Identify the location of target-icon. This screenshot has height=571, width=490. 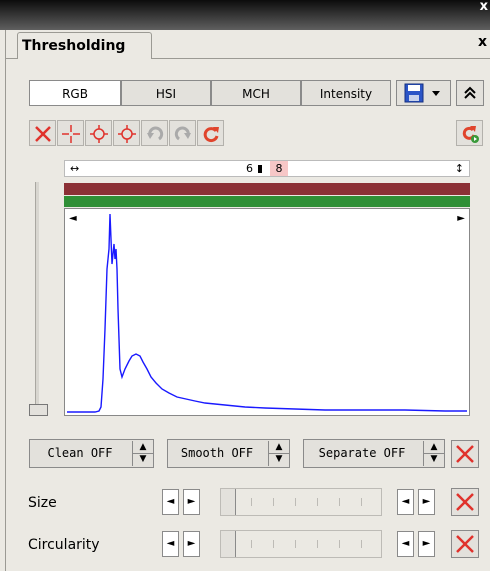
(99, 134).